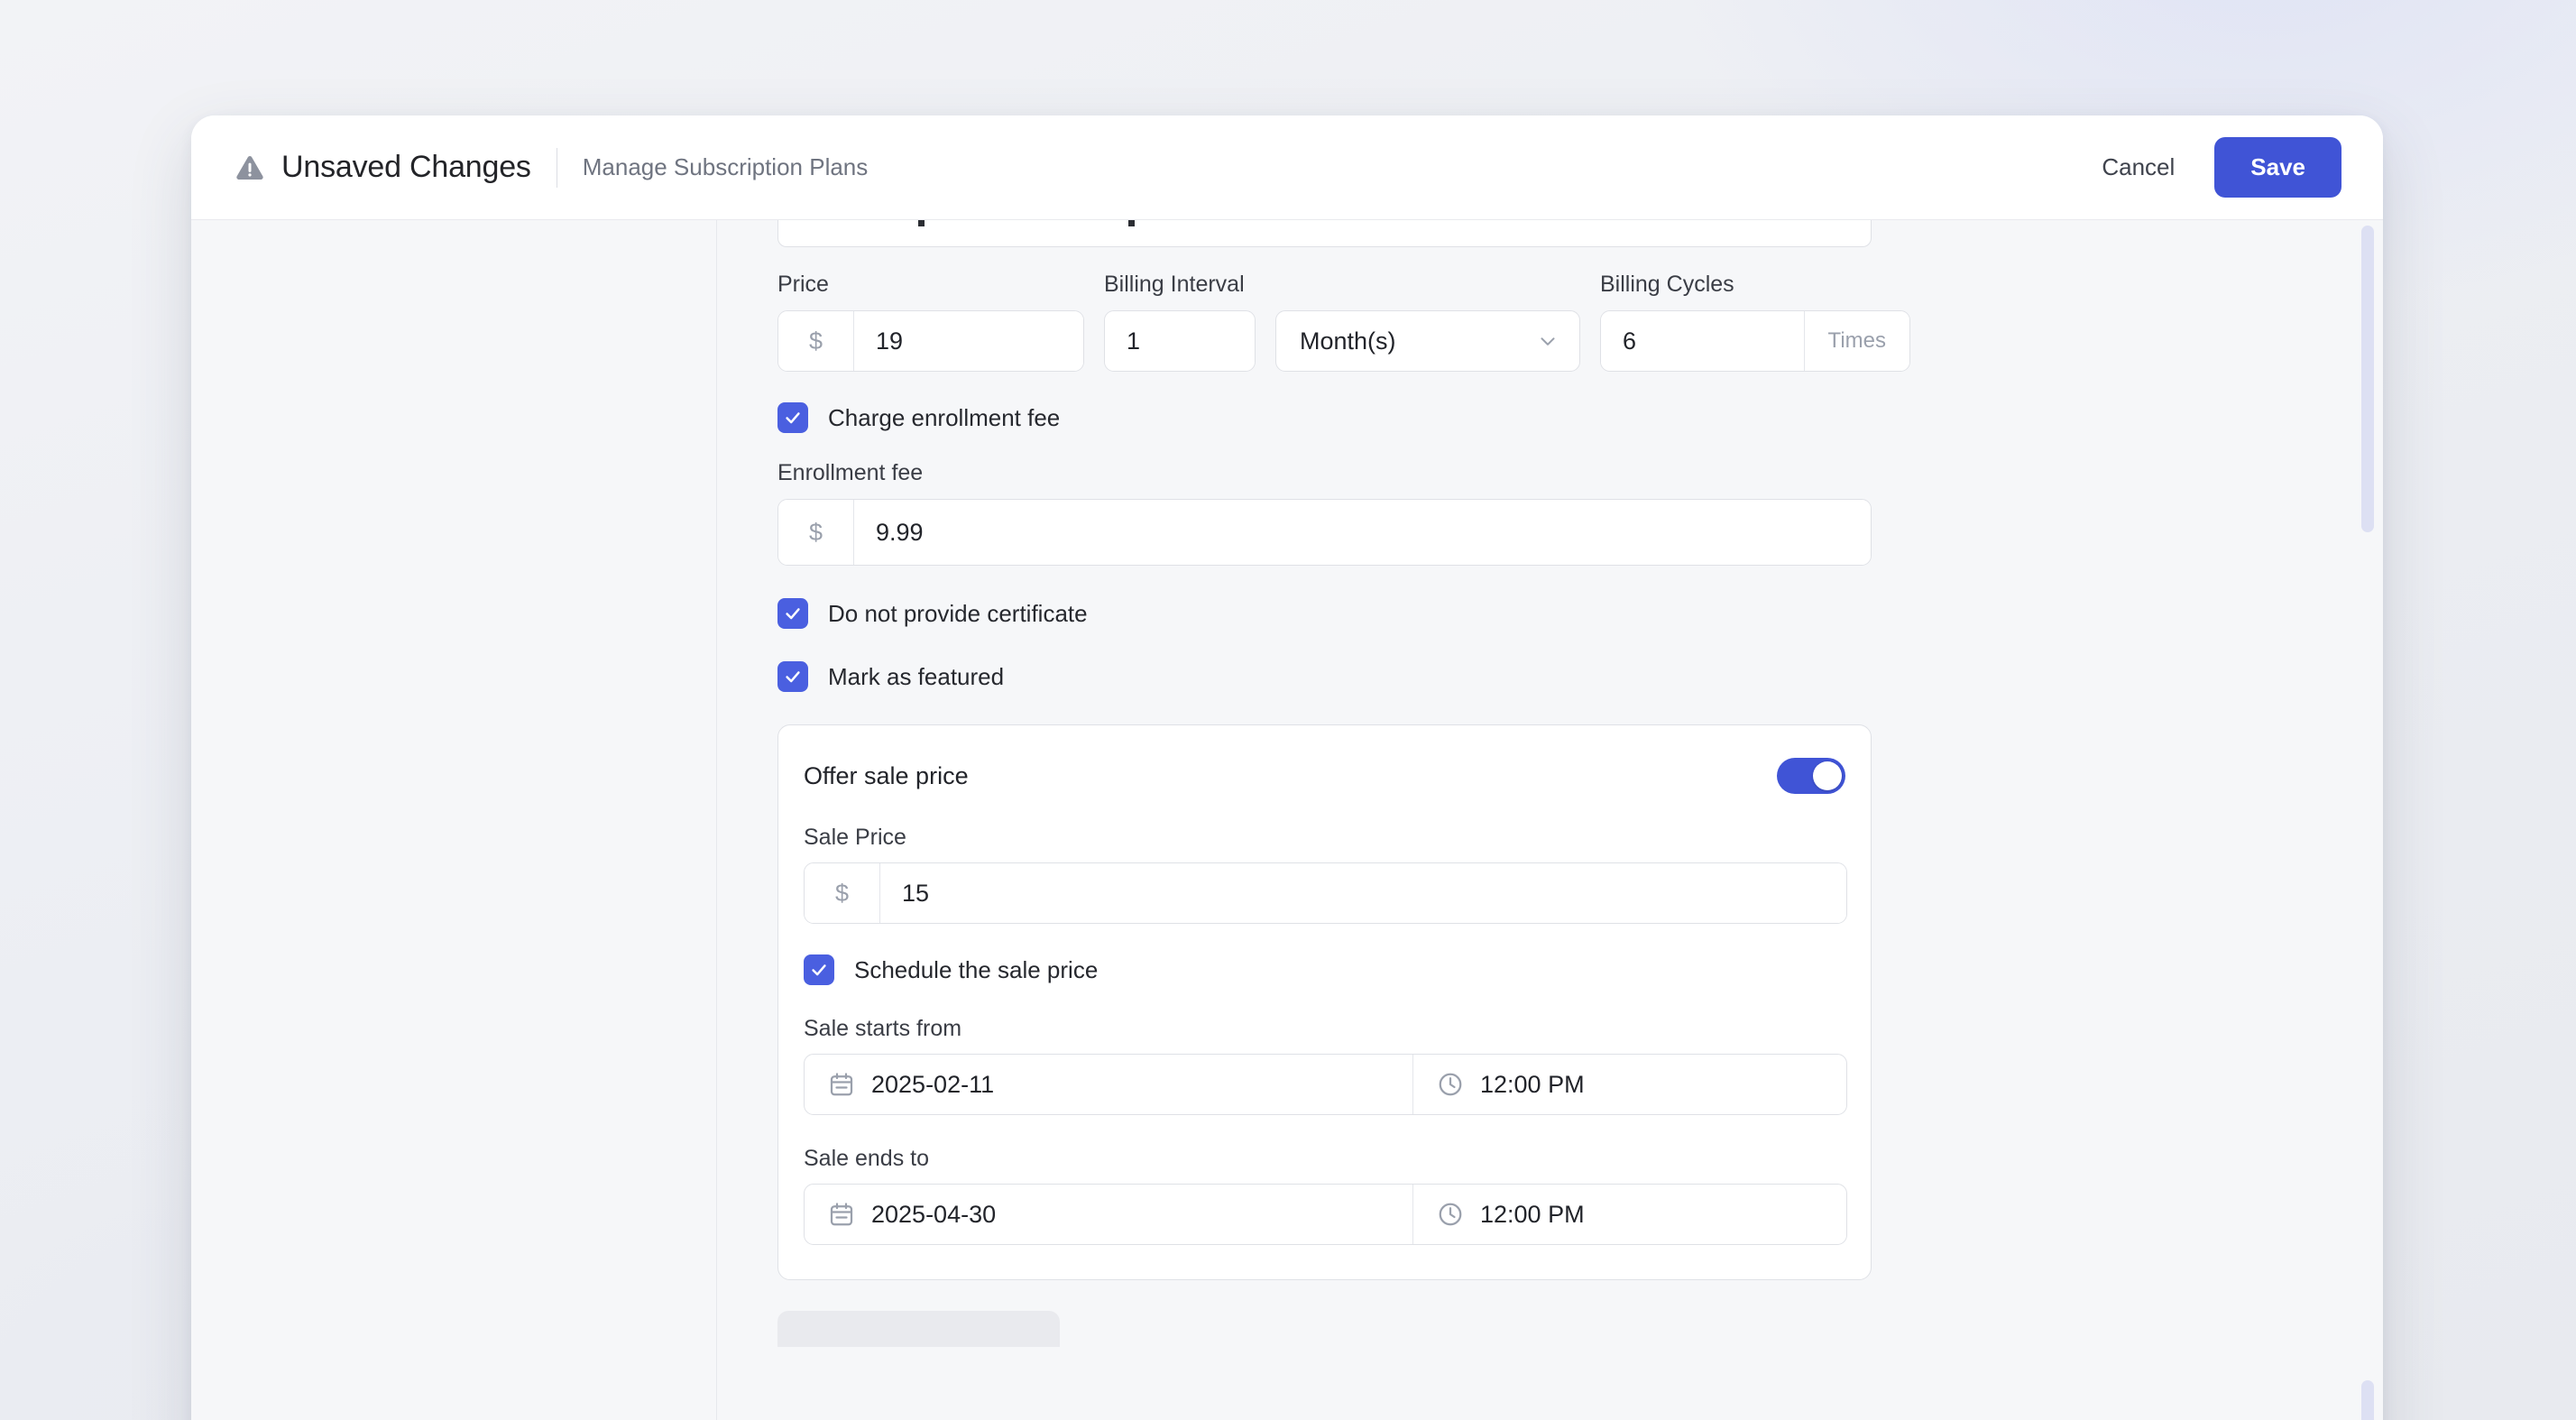 The image size is (2576, 1420). I want to click on mark-as-featured-checkbox-row: Mark as featured, so click(1537, 677).